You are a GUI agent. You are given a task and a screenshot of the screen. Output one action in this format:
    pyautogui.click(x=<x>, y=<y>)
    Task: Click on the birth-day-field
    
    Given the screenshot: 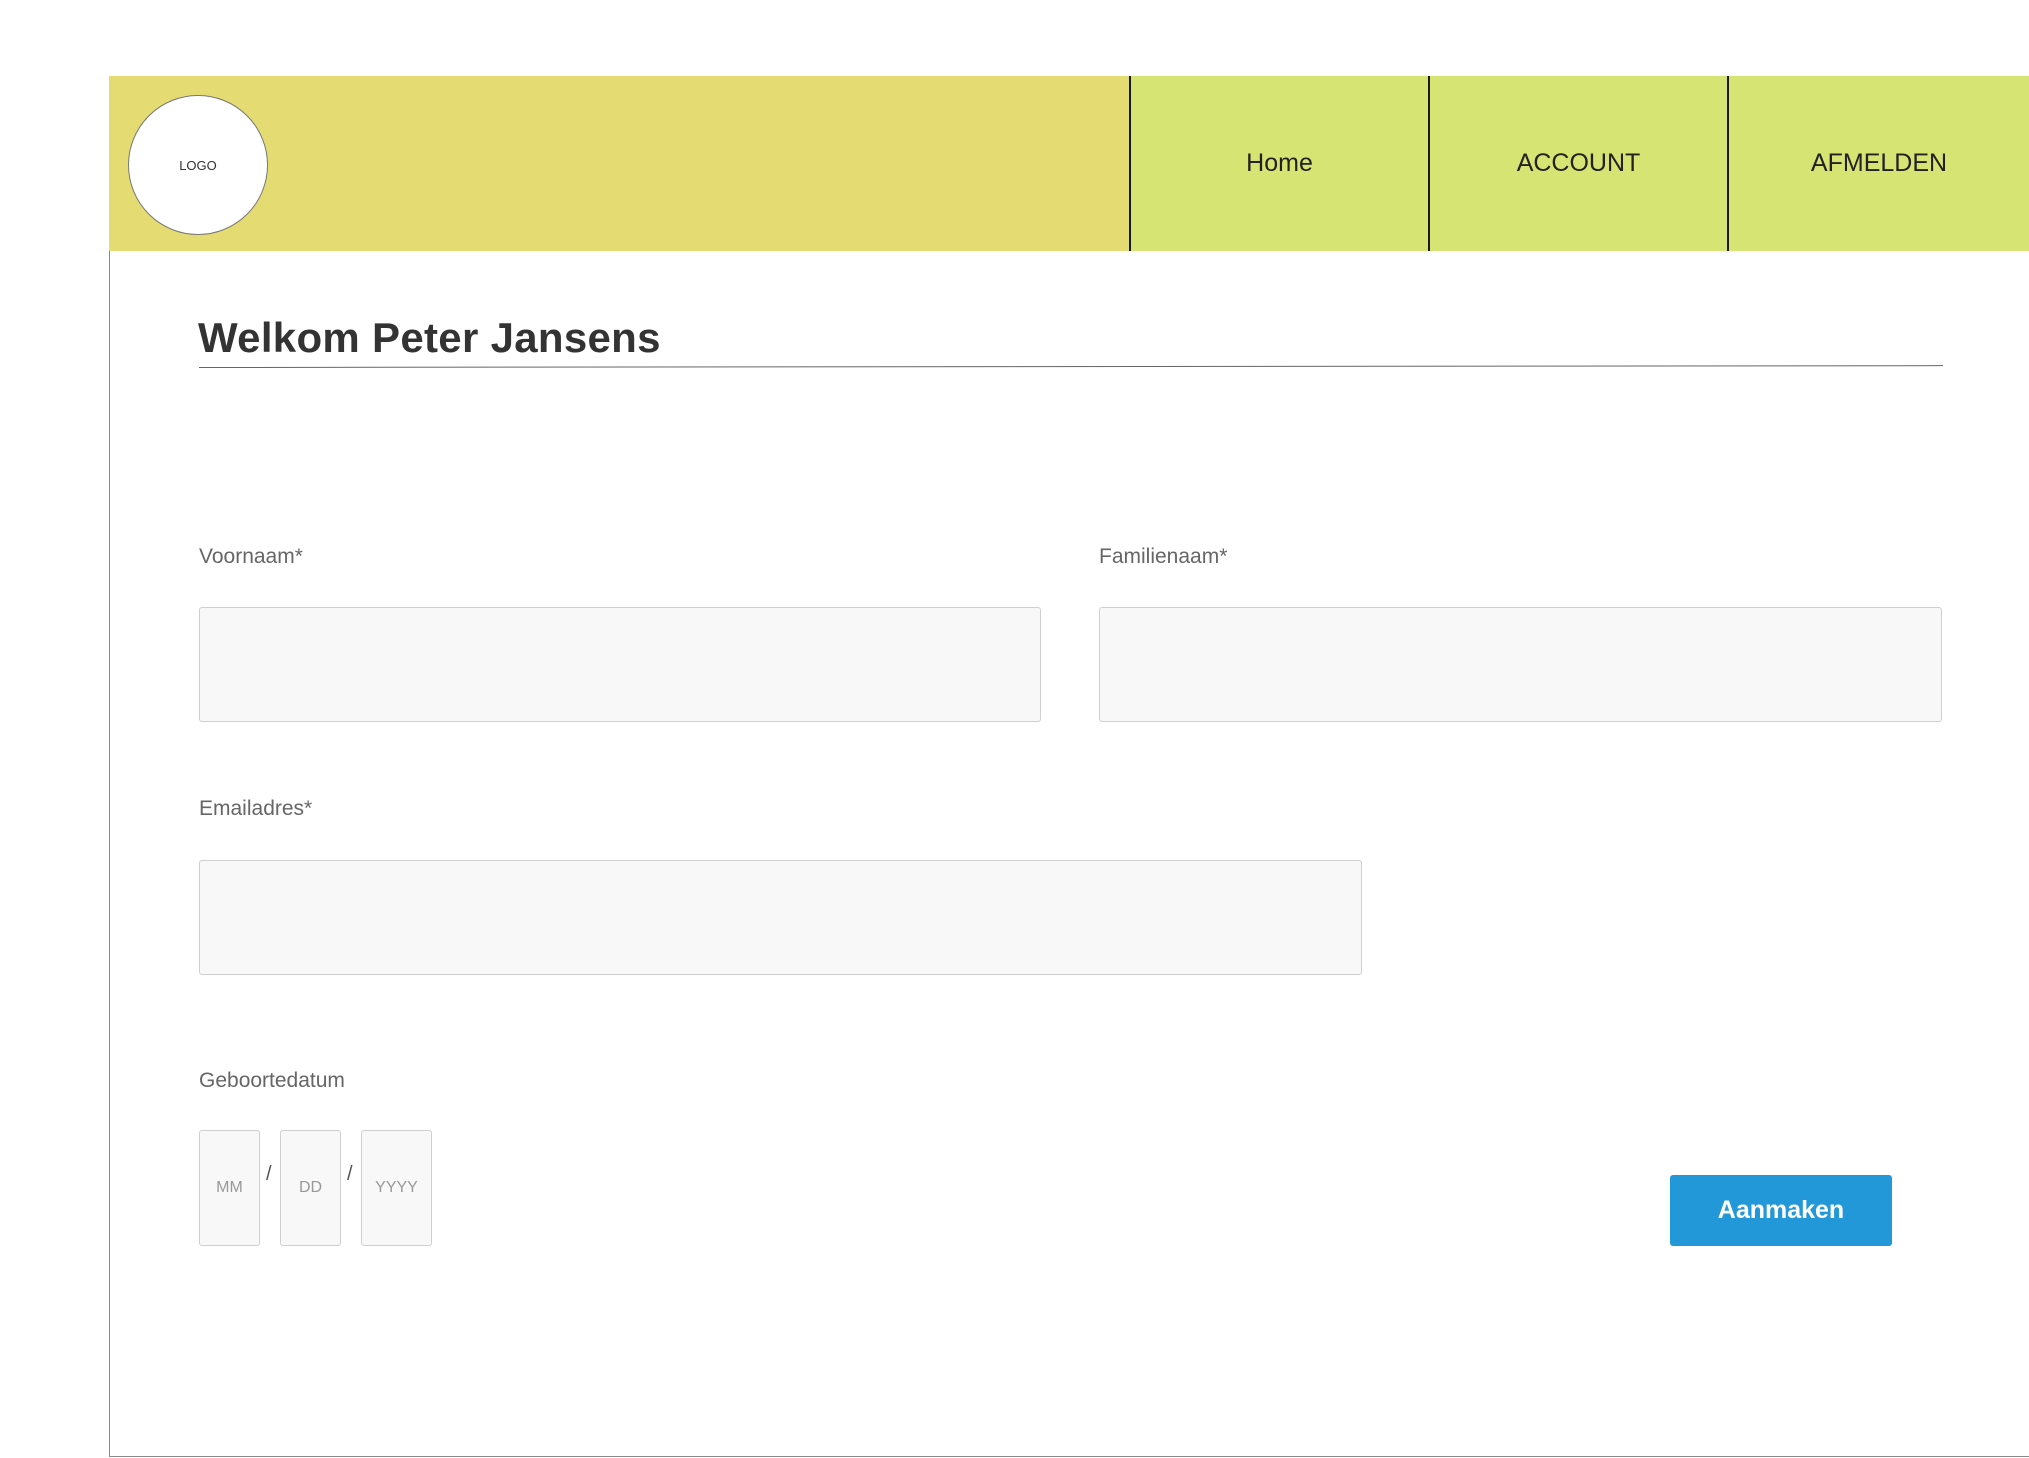 What is the action you would take?
    pyautogui.click(x=310, y=1188)
    